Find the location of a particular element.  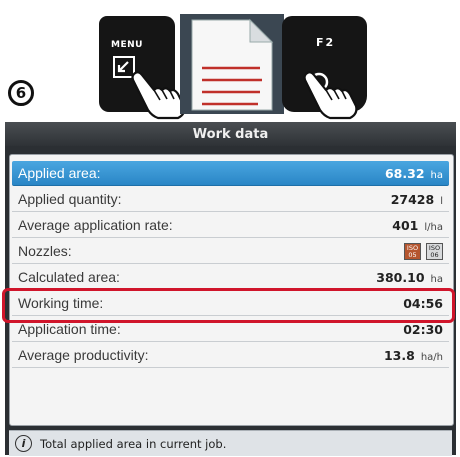

list-row-average-application-rate: Average application rate: 401 l/ha is located at coordinates (230, 225).